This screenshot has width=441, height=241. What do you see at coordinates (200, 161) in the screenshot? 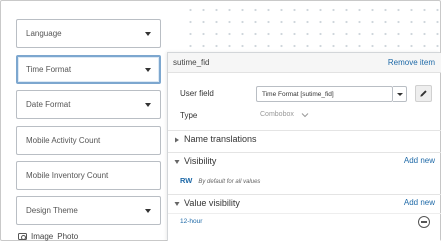
I see `section-label: Visibility` at bounding box center [200, 161].